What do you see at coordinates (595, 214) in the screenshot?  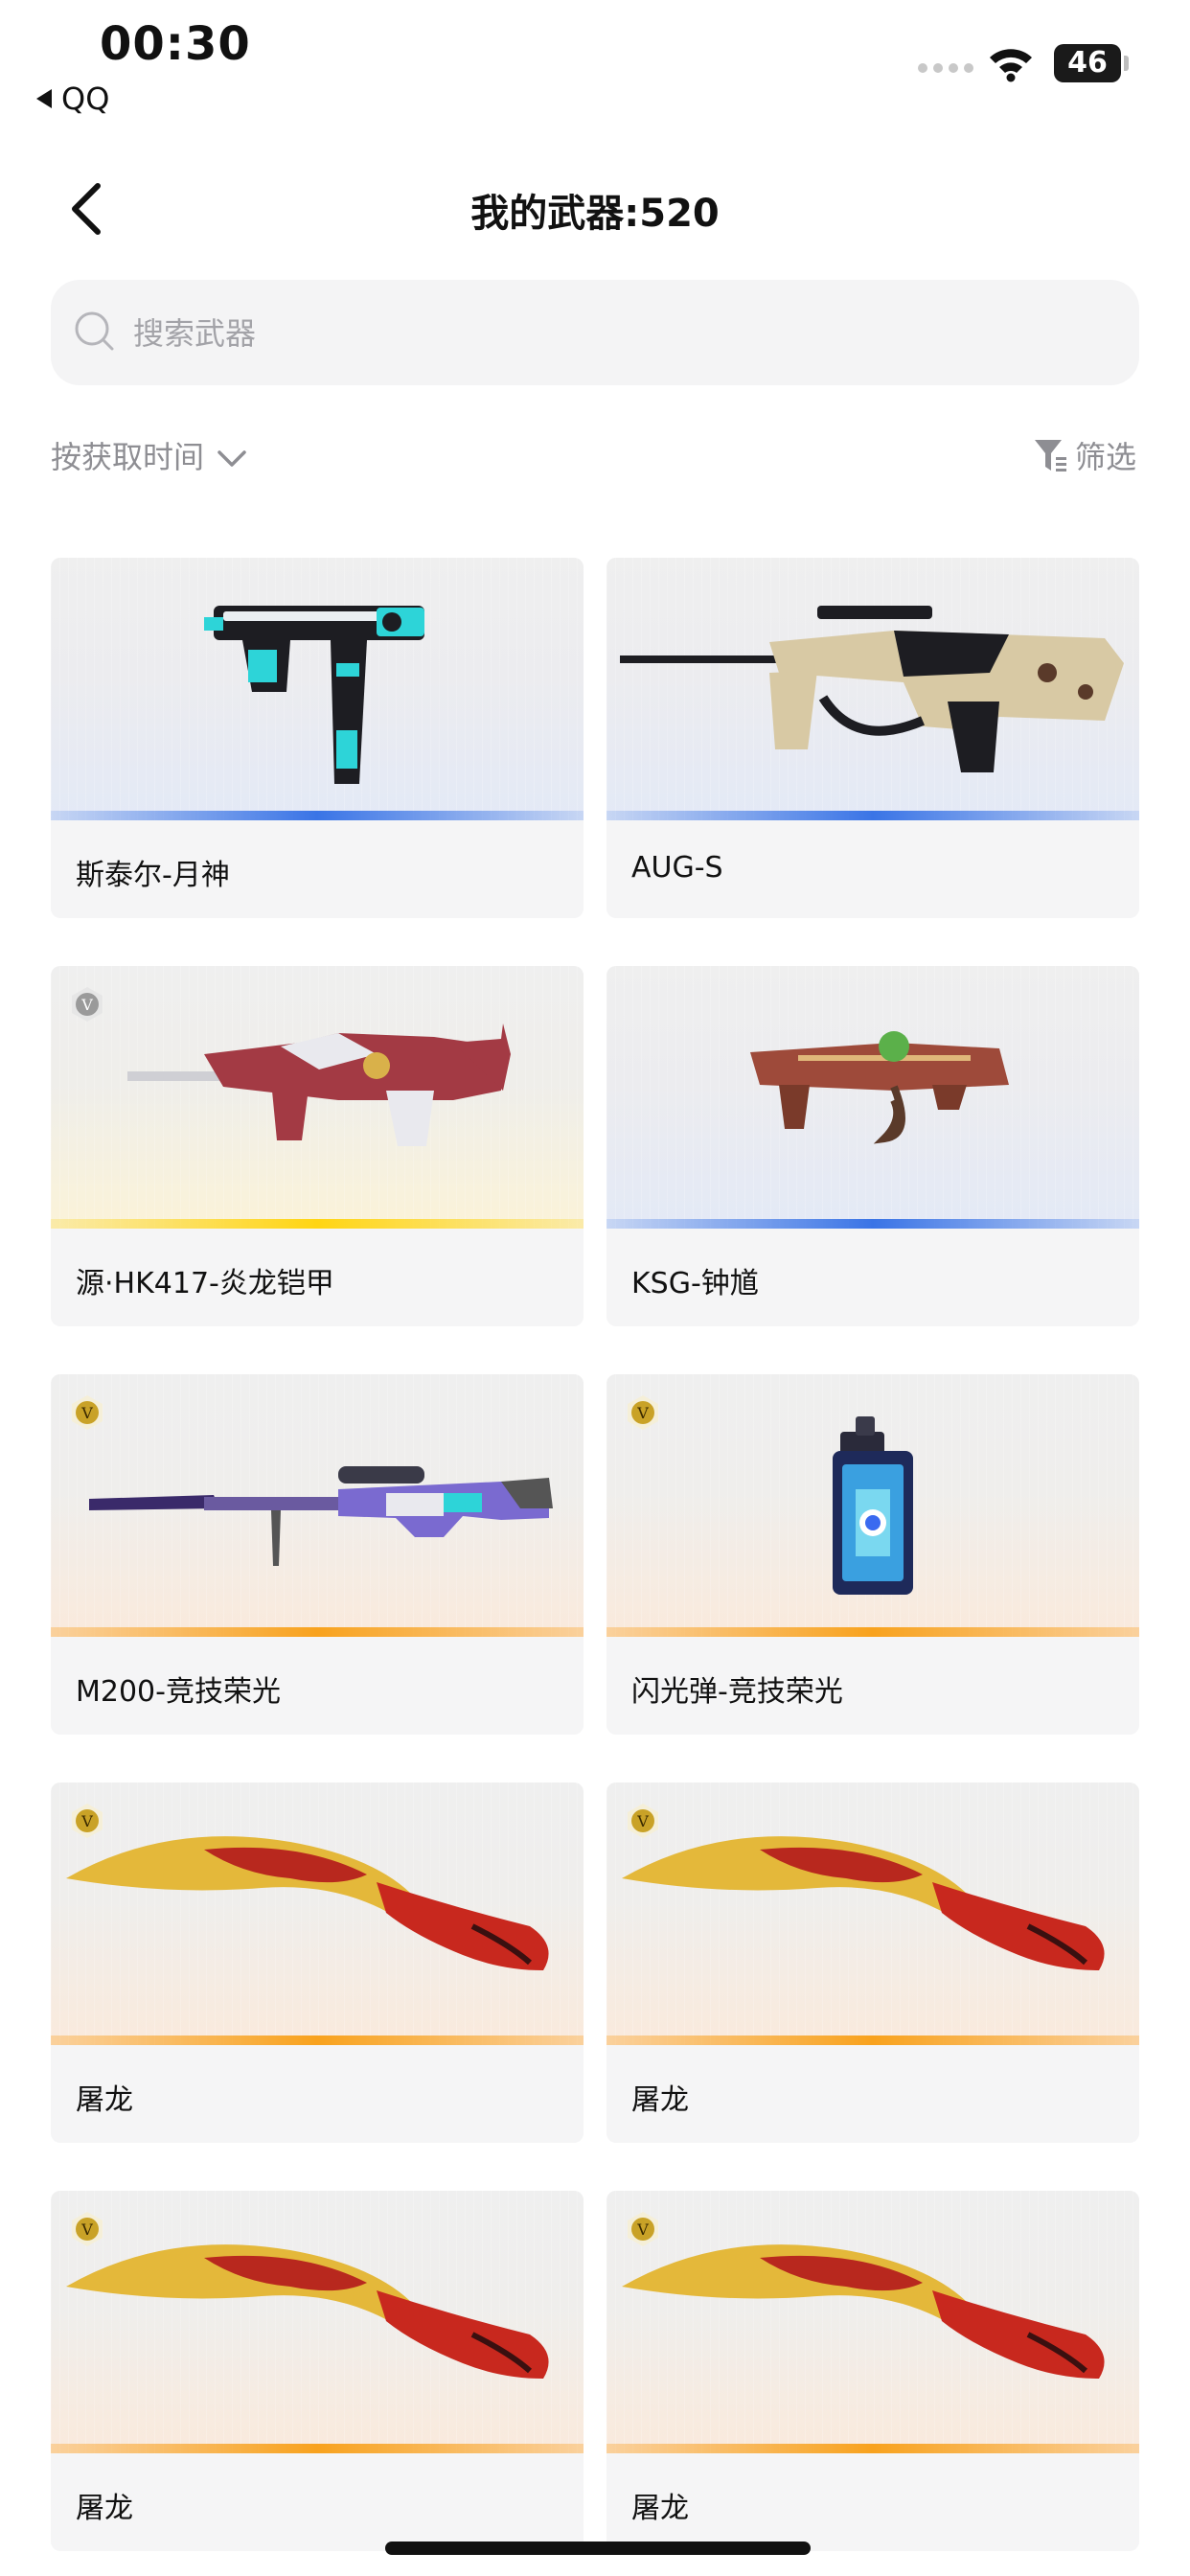 I see `page-title: 我的武器:520` at bounding box center [595, 214].